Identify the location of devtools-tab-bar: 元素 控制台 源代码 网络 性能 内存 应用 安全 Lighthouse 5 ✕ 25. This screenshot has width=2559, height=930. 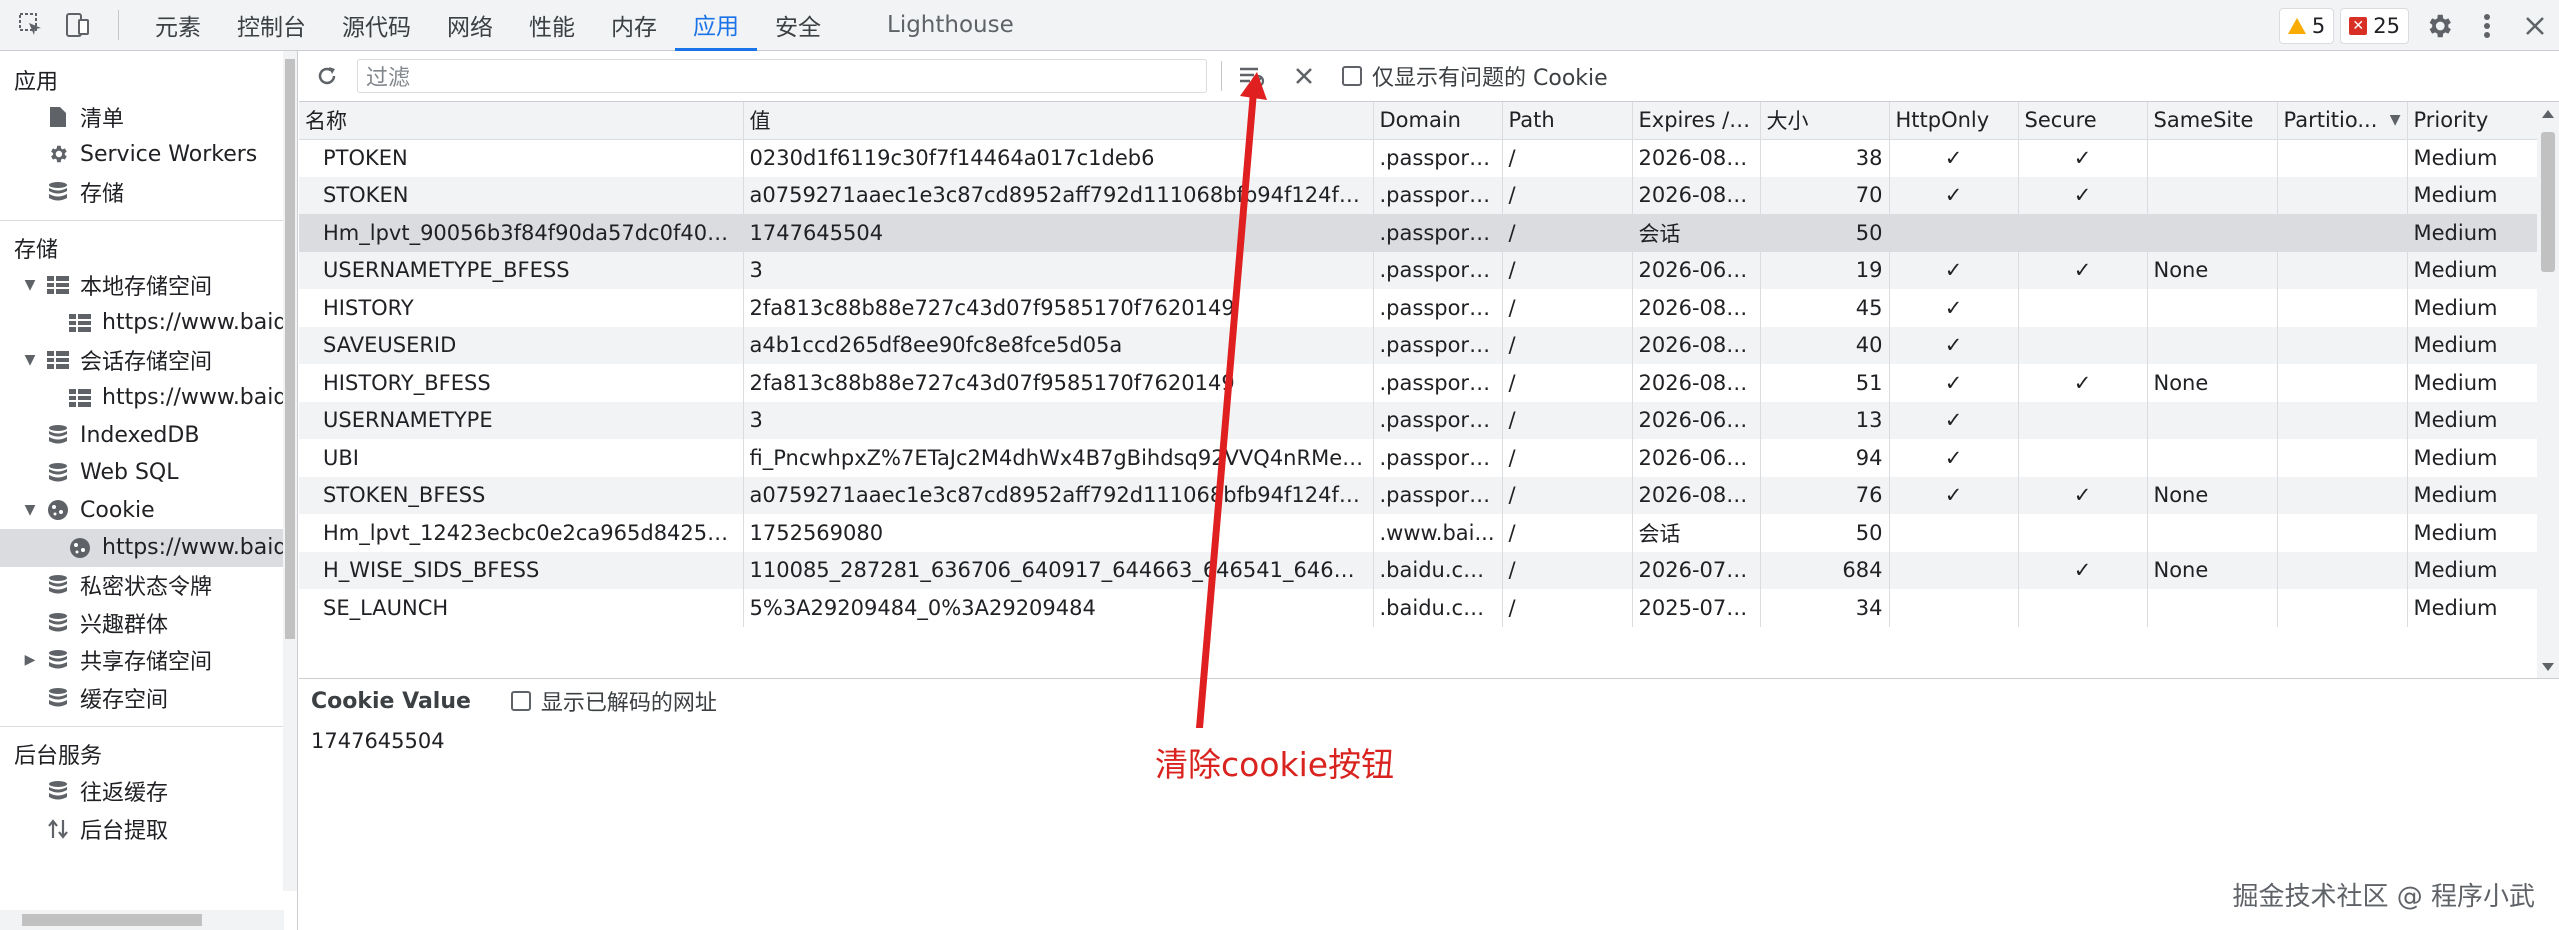
(1279, 25).